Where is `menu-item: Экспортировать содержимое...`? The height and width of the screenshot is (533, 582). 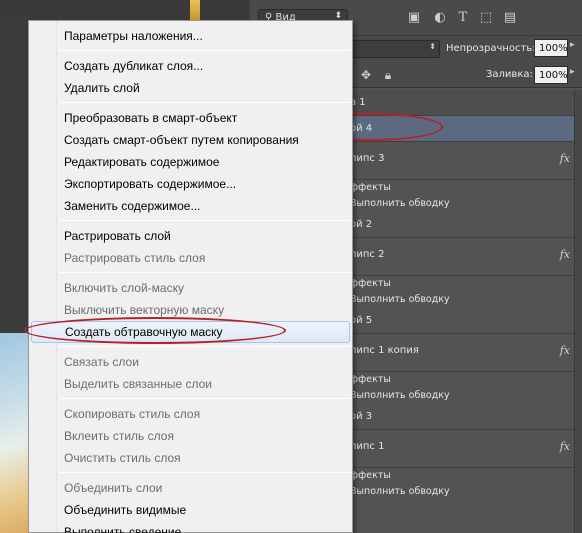 menu-item: Экспортировать содержимое... is located at coordinates (190, 184).